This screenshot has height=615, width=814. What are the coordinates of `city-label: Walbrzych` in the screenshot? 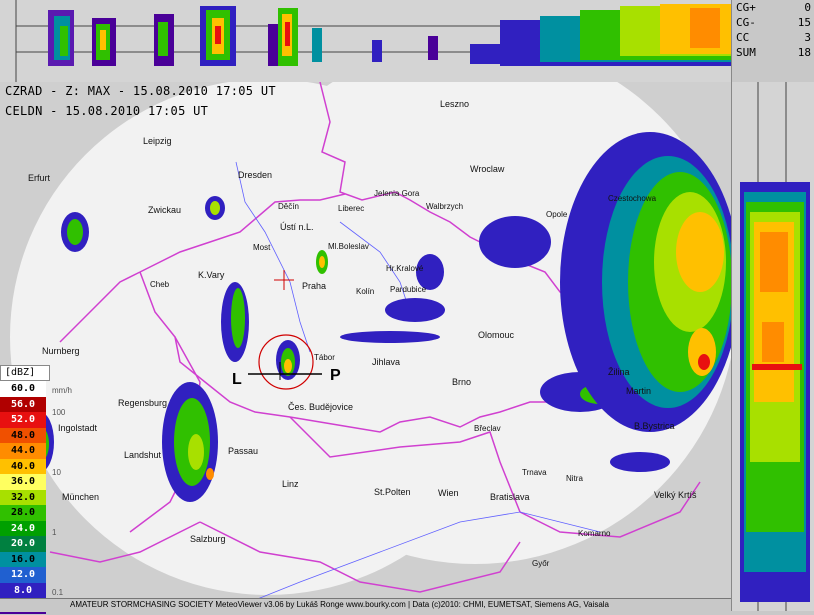 It's located at (445, 206).